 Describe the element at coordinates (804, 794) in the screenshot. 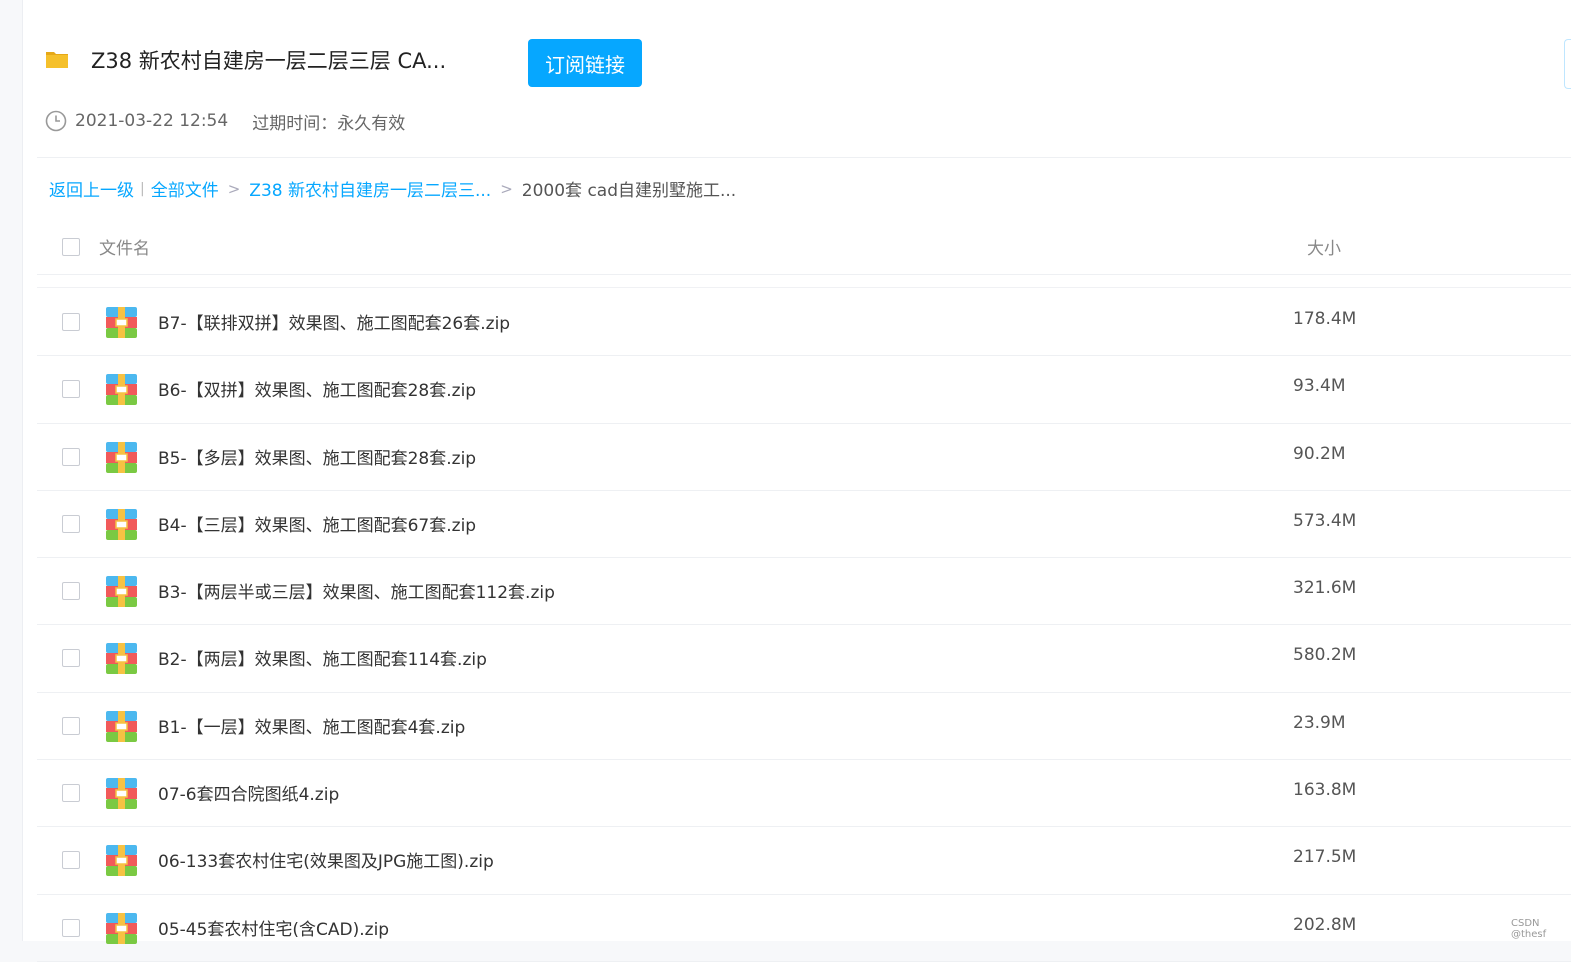

I see `file-row: 07-6套四合院图纸4.zip 163.8M` at that location.